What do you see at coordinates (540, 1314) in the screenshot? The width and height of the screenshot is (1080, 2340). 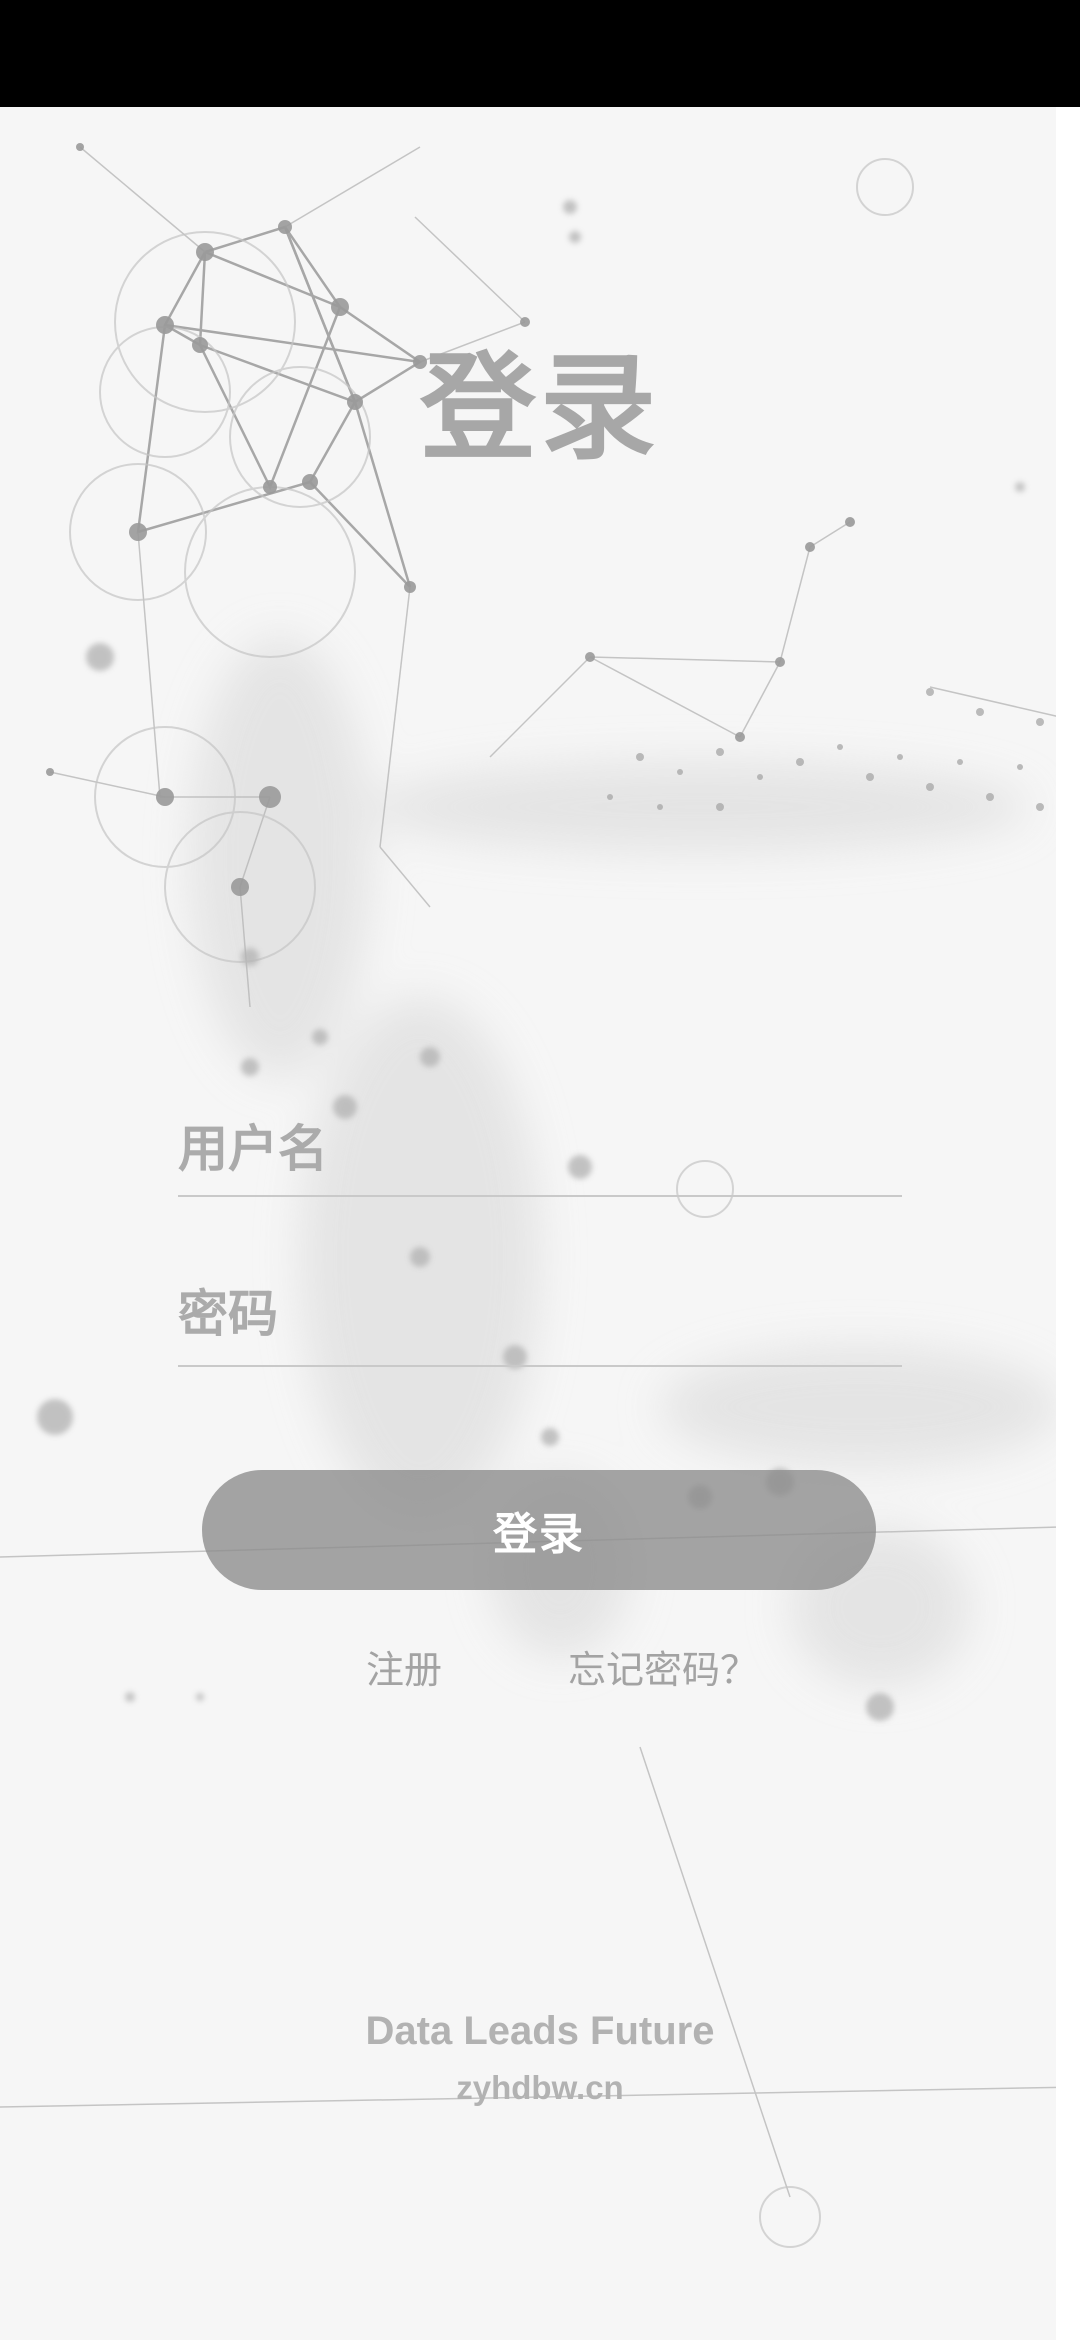 I see `password-input` at bounding box center [540, 1314].